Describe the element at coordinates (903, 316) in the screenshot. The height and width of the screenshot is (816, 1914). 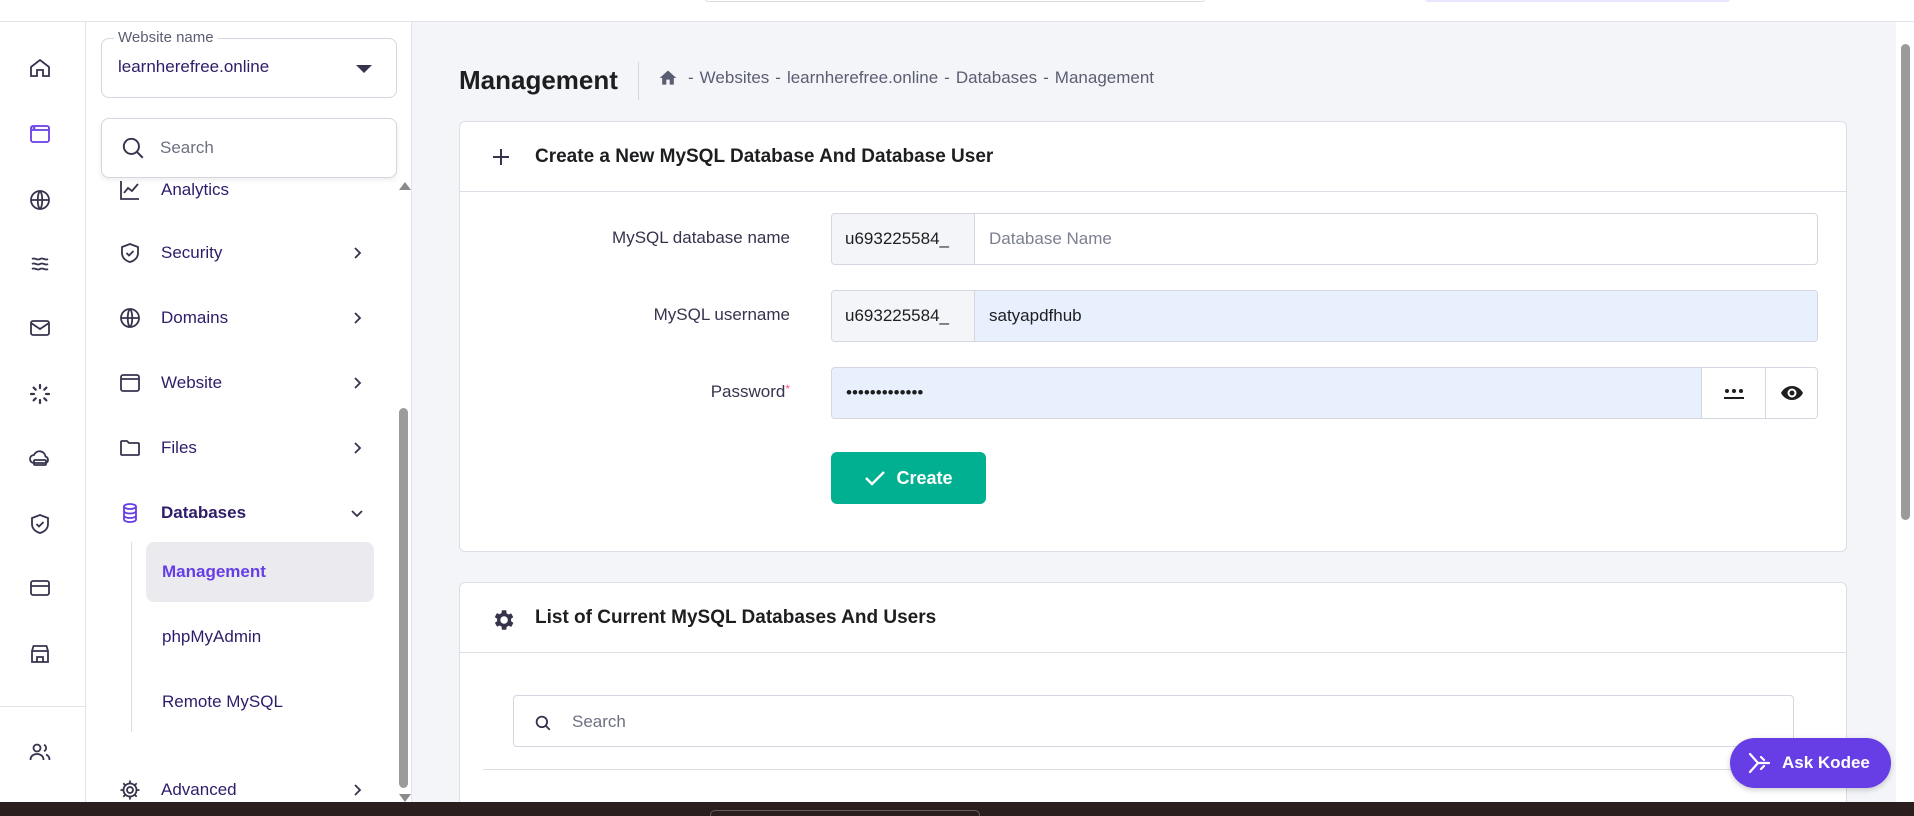
I see `username-prefix: u693225584_` at that location.